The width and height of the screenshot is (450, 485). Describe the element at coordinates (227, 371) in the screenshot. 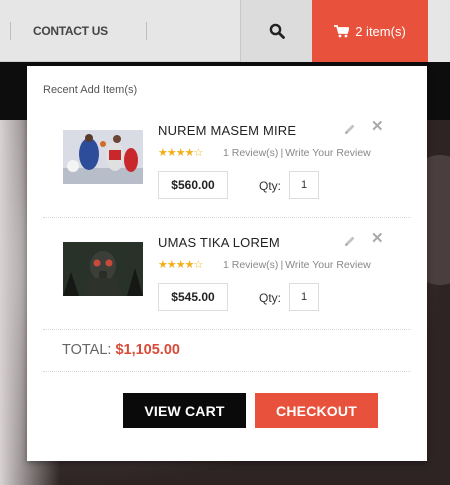

I see `divider` at that location.